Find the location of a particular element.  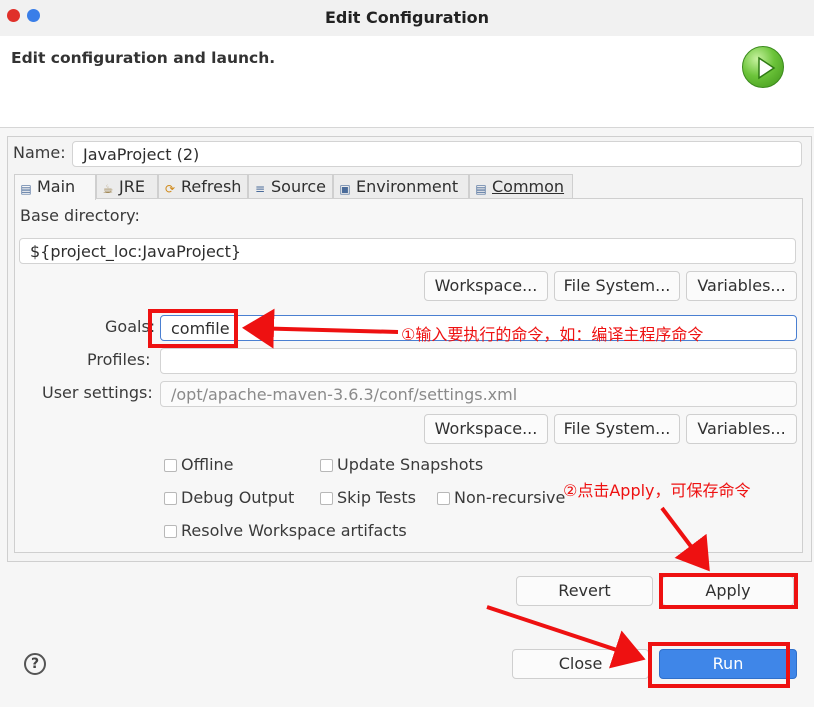

run-arrow is located at coordinates (566, 637).